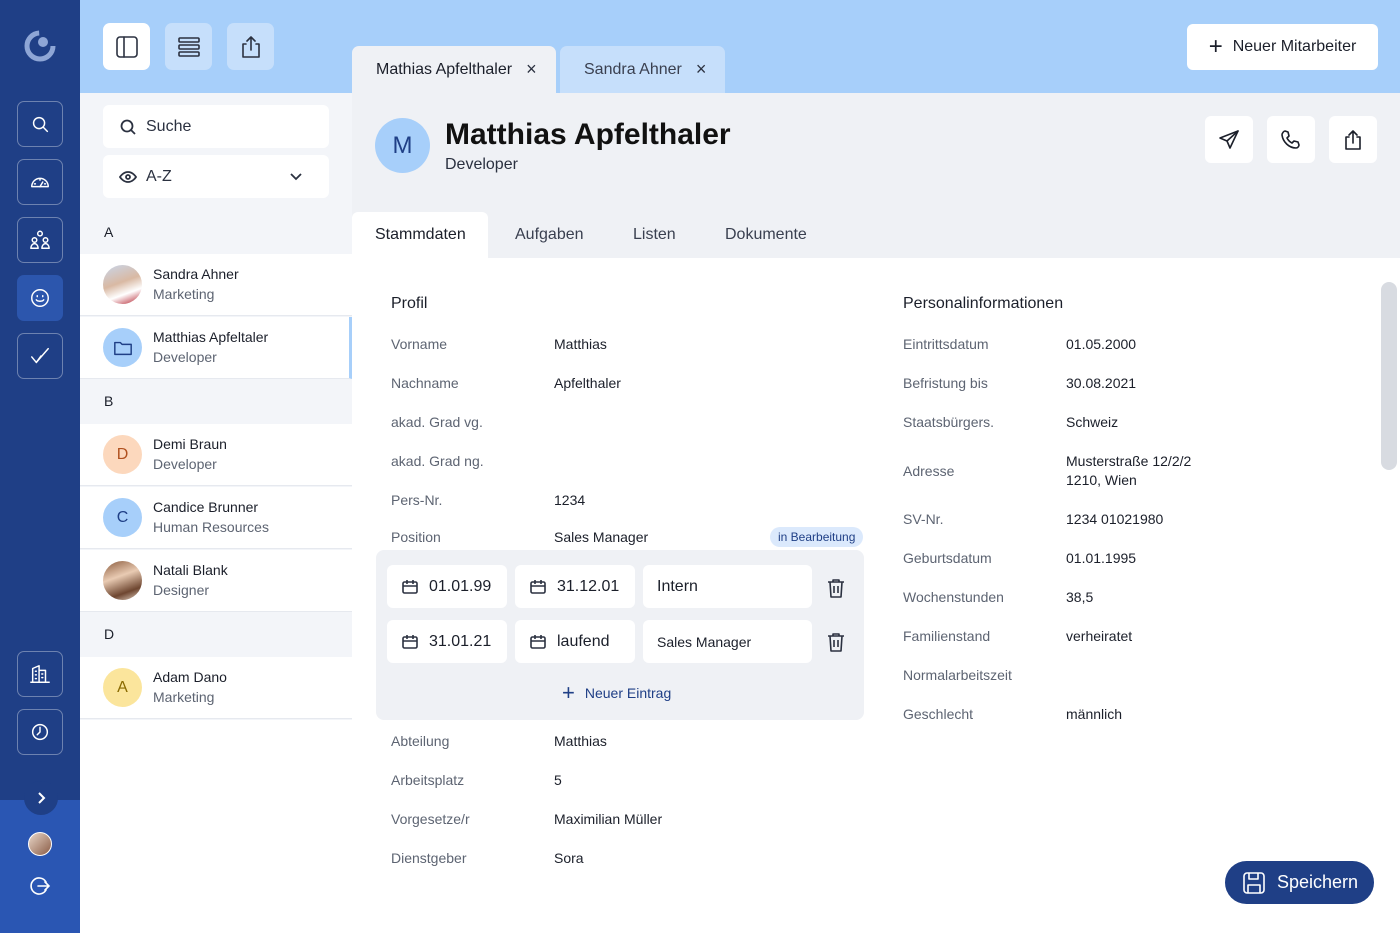  Describe the element at coordinates (929, 471) in the screenshot. I see `field-label: Adresse` at that location.